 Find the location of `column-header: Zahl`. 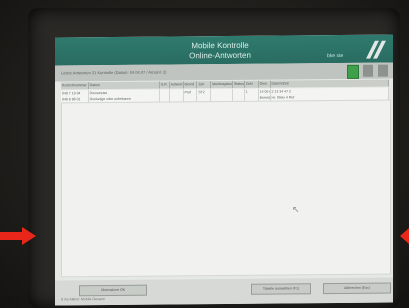

column-header: Zahl is located at coordinates (251, 84).